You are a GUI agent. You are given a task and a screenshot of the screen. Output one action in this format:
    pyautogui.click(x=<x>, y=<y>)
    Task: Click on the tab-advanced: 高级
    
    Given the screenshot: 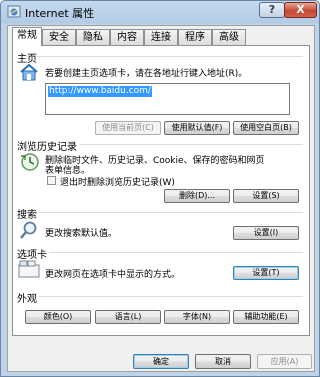 What is the action you would take?
    pyautogui.click(x=229, y=37)
    